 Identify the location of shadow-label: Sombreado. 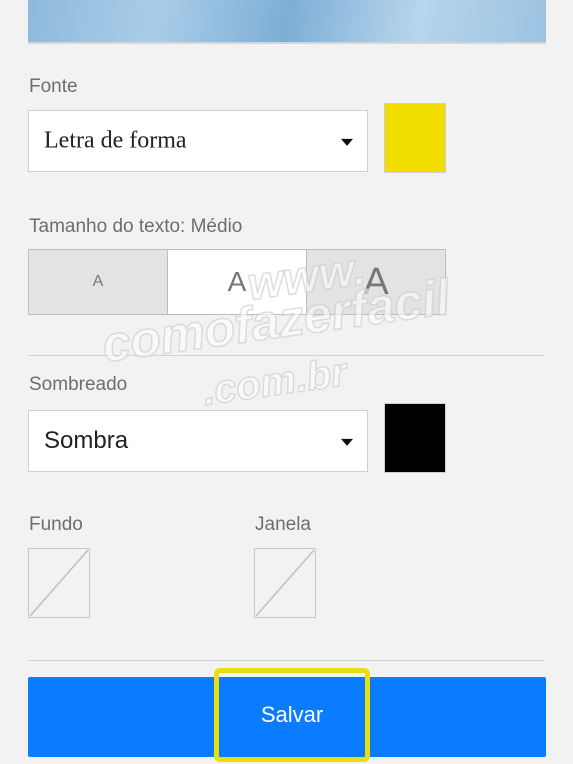
(78, 384).